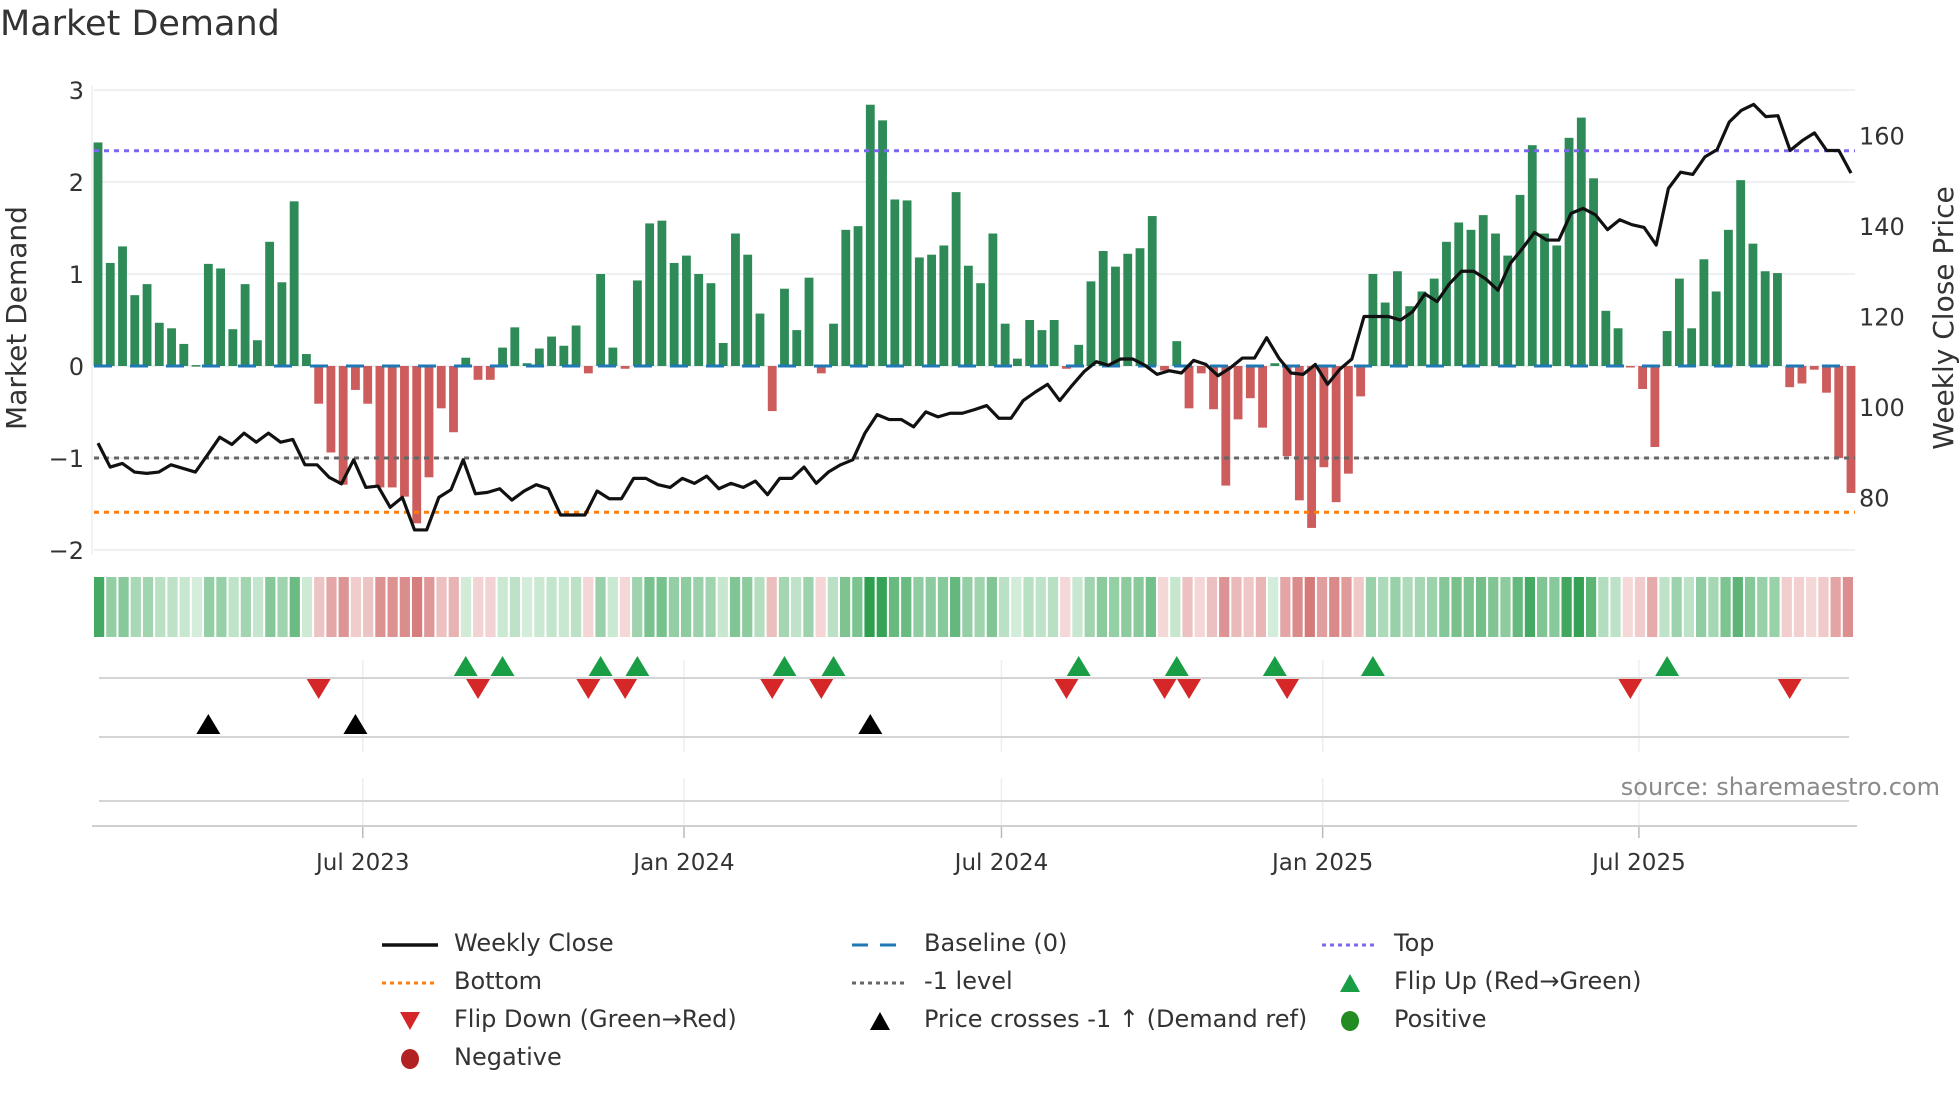 This screenshot has width=1960, height=1102. Describe the element at coordinates (958, 943) in the screenshot. I see `legend-item: Baseline (0)` at that location.